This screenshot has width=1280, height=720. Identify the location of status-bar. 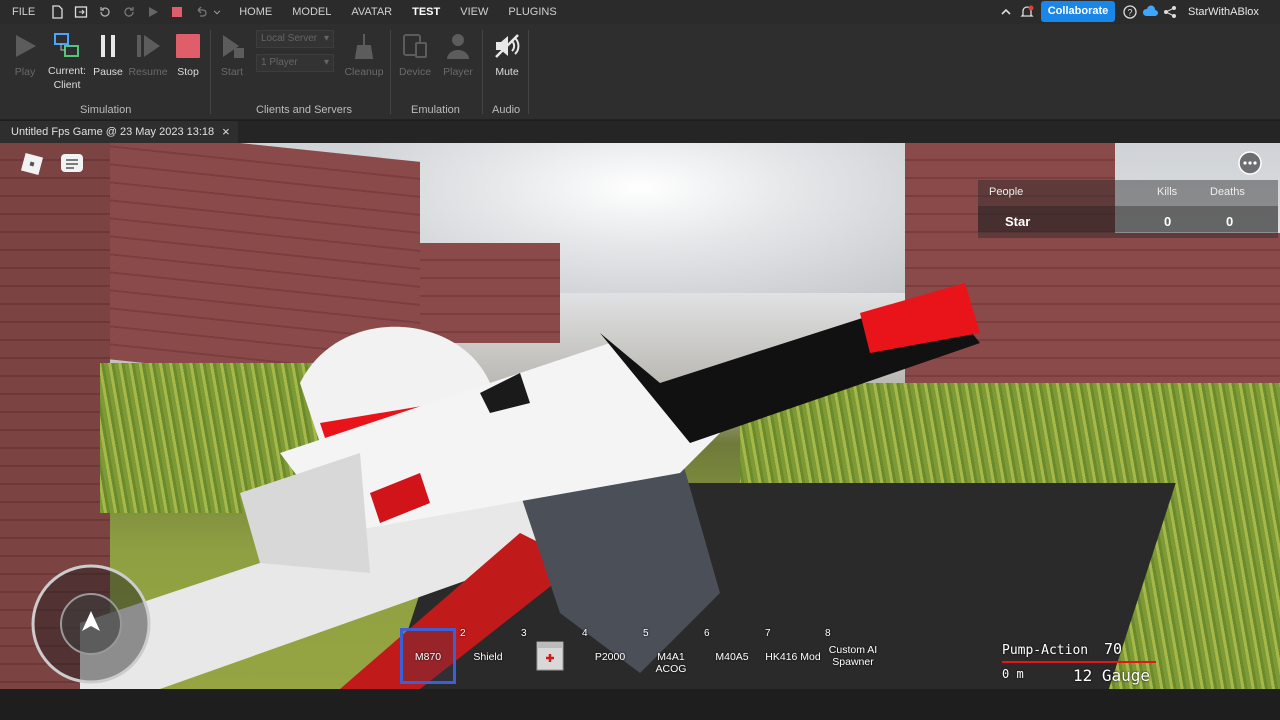
(640, 704).